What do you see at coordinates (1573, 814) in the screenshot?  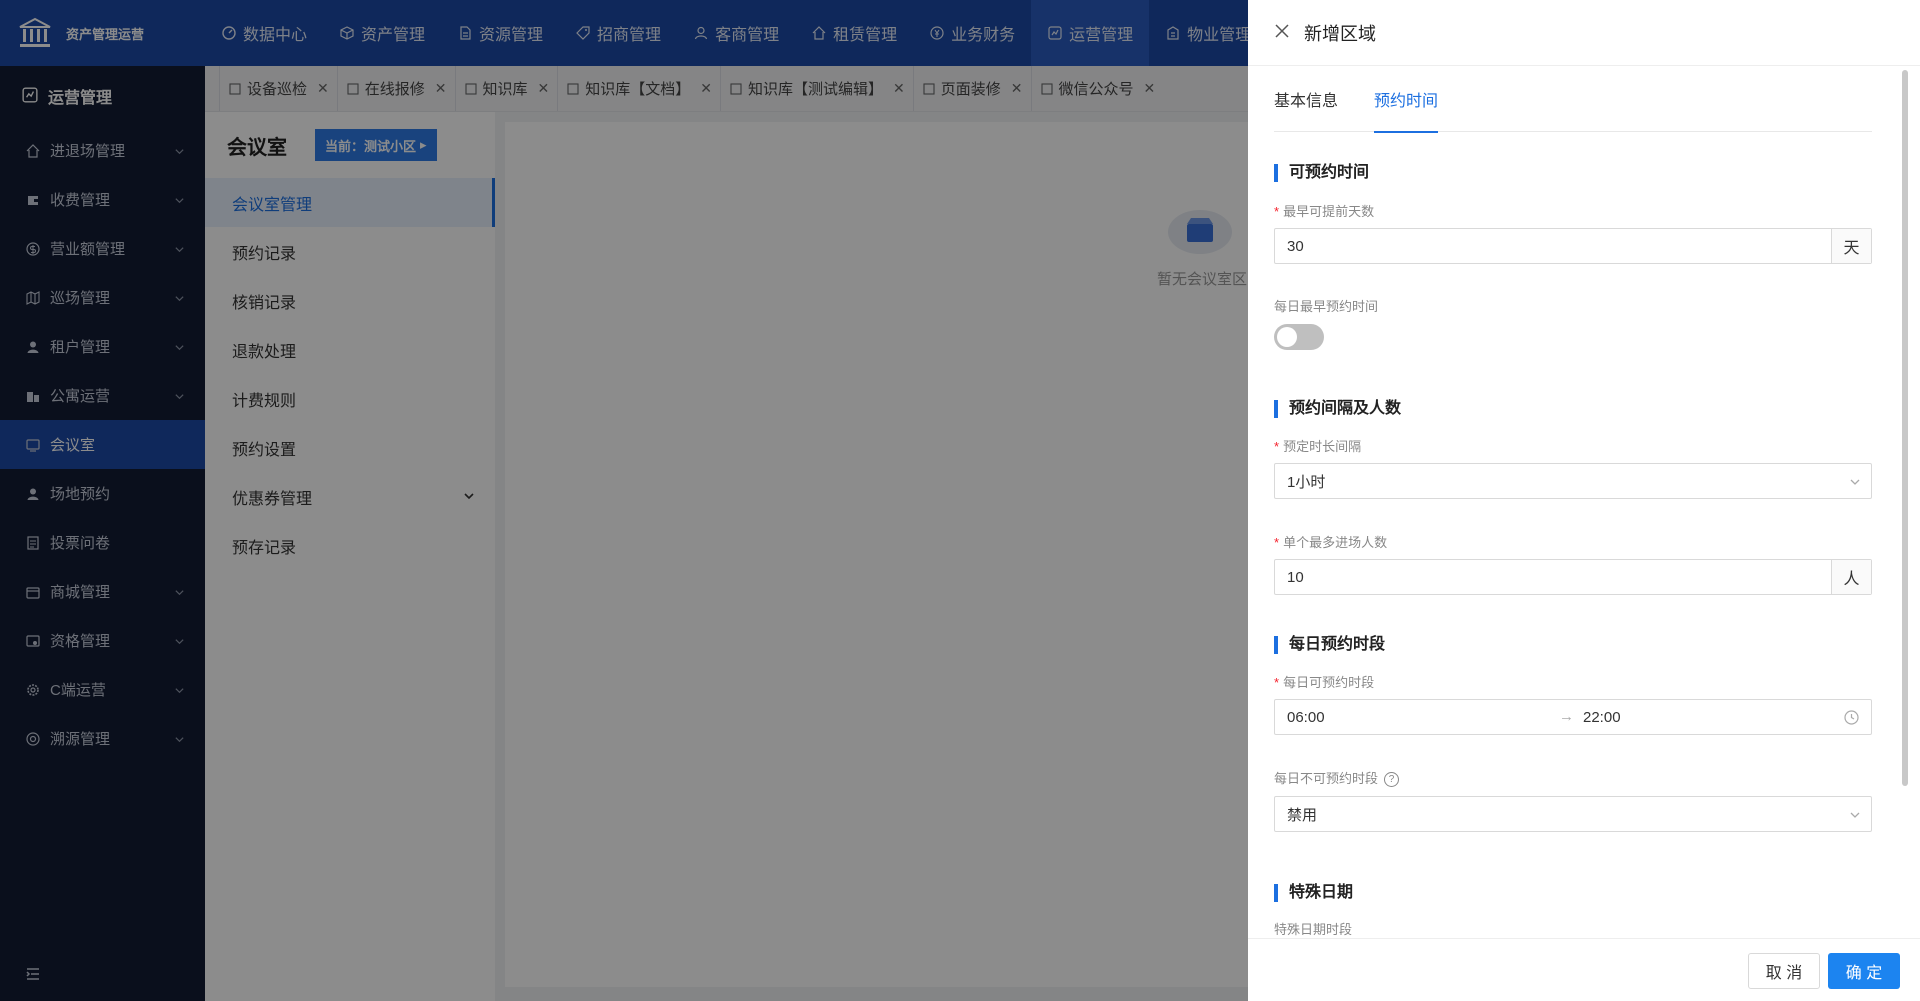 I see `unavailable-select: 禁用` at bounding box center [1573, 814].